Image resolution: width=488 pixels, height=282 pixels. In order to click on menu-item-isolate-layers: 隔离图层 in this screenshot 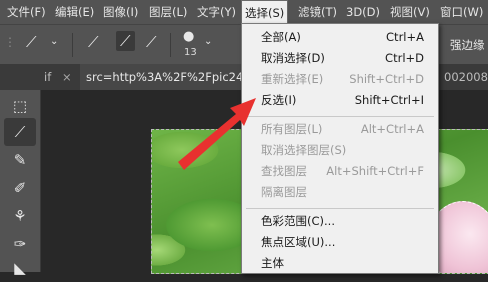, I will do `click(340, 192)`.